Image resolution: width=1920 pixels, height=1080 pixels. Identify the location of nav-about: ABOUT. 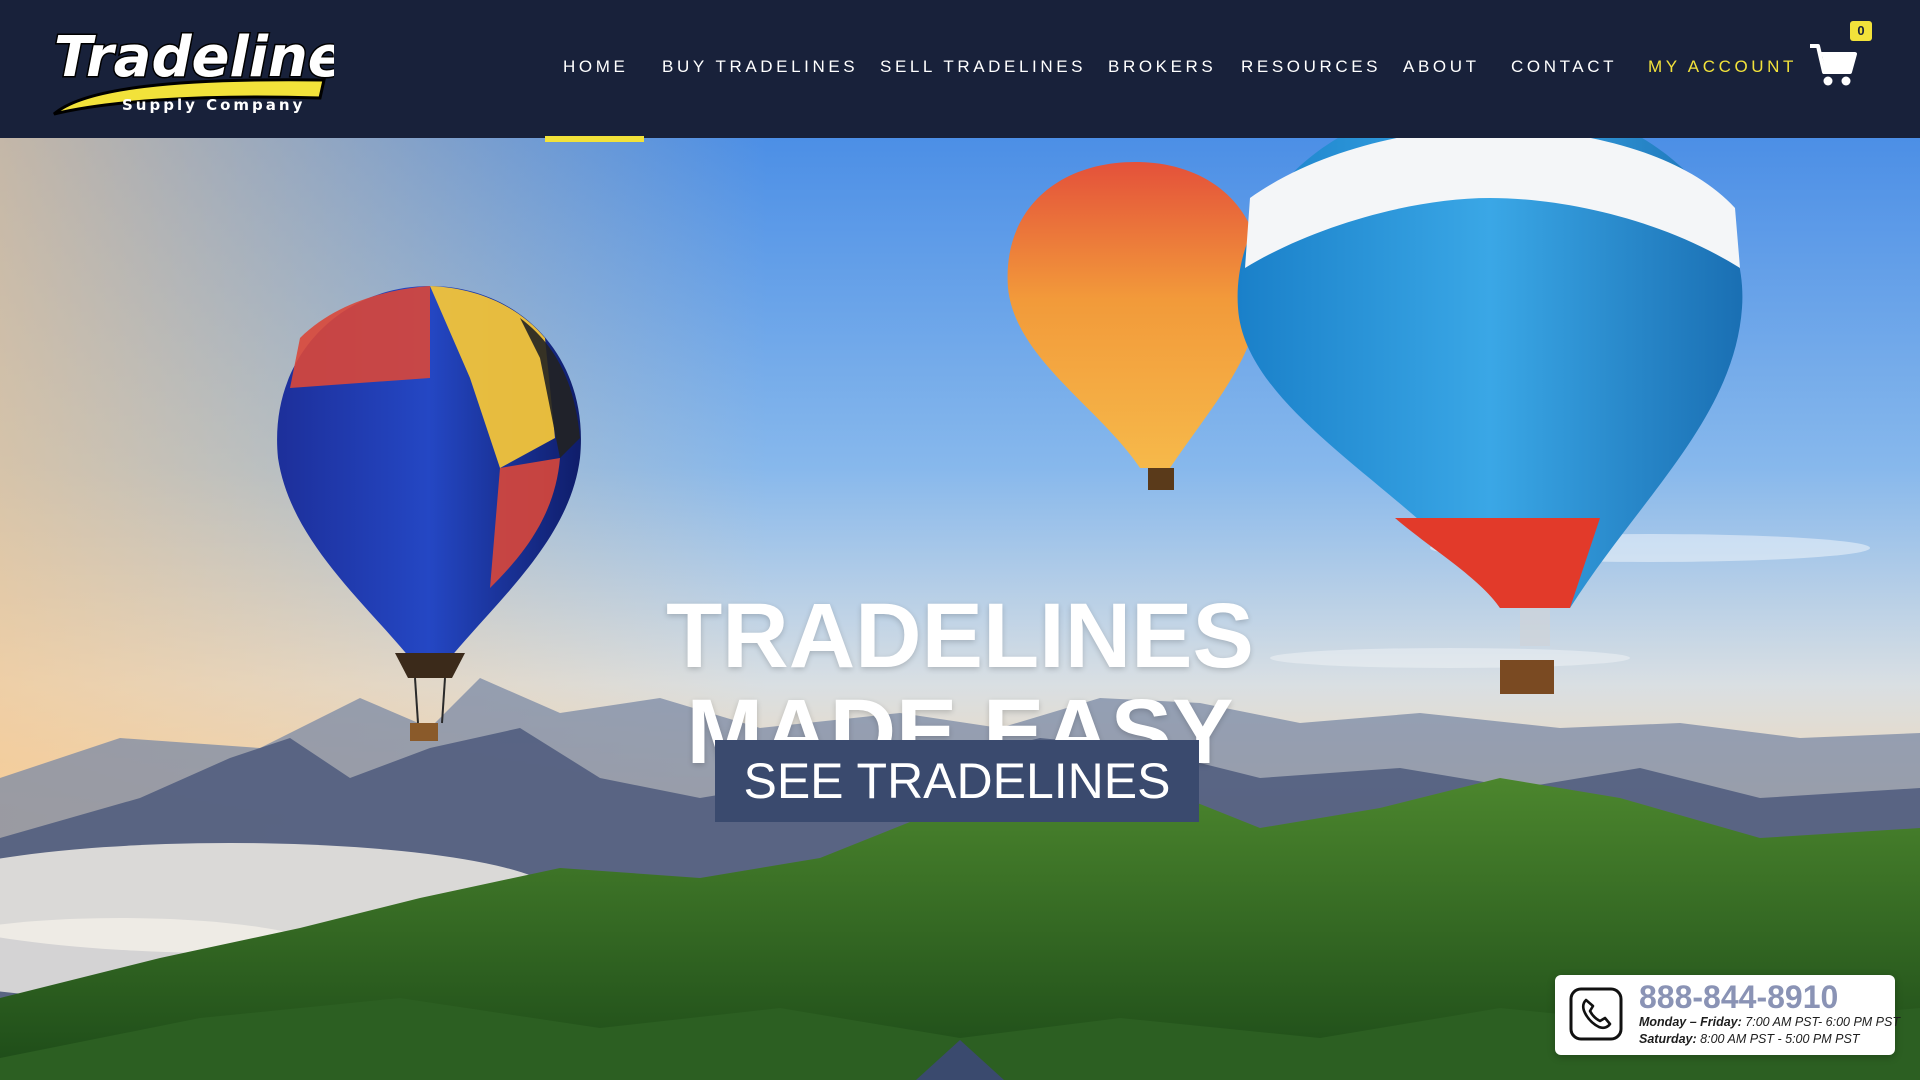
(1441, 67).